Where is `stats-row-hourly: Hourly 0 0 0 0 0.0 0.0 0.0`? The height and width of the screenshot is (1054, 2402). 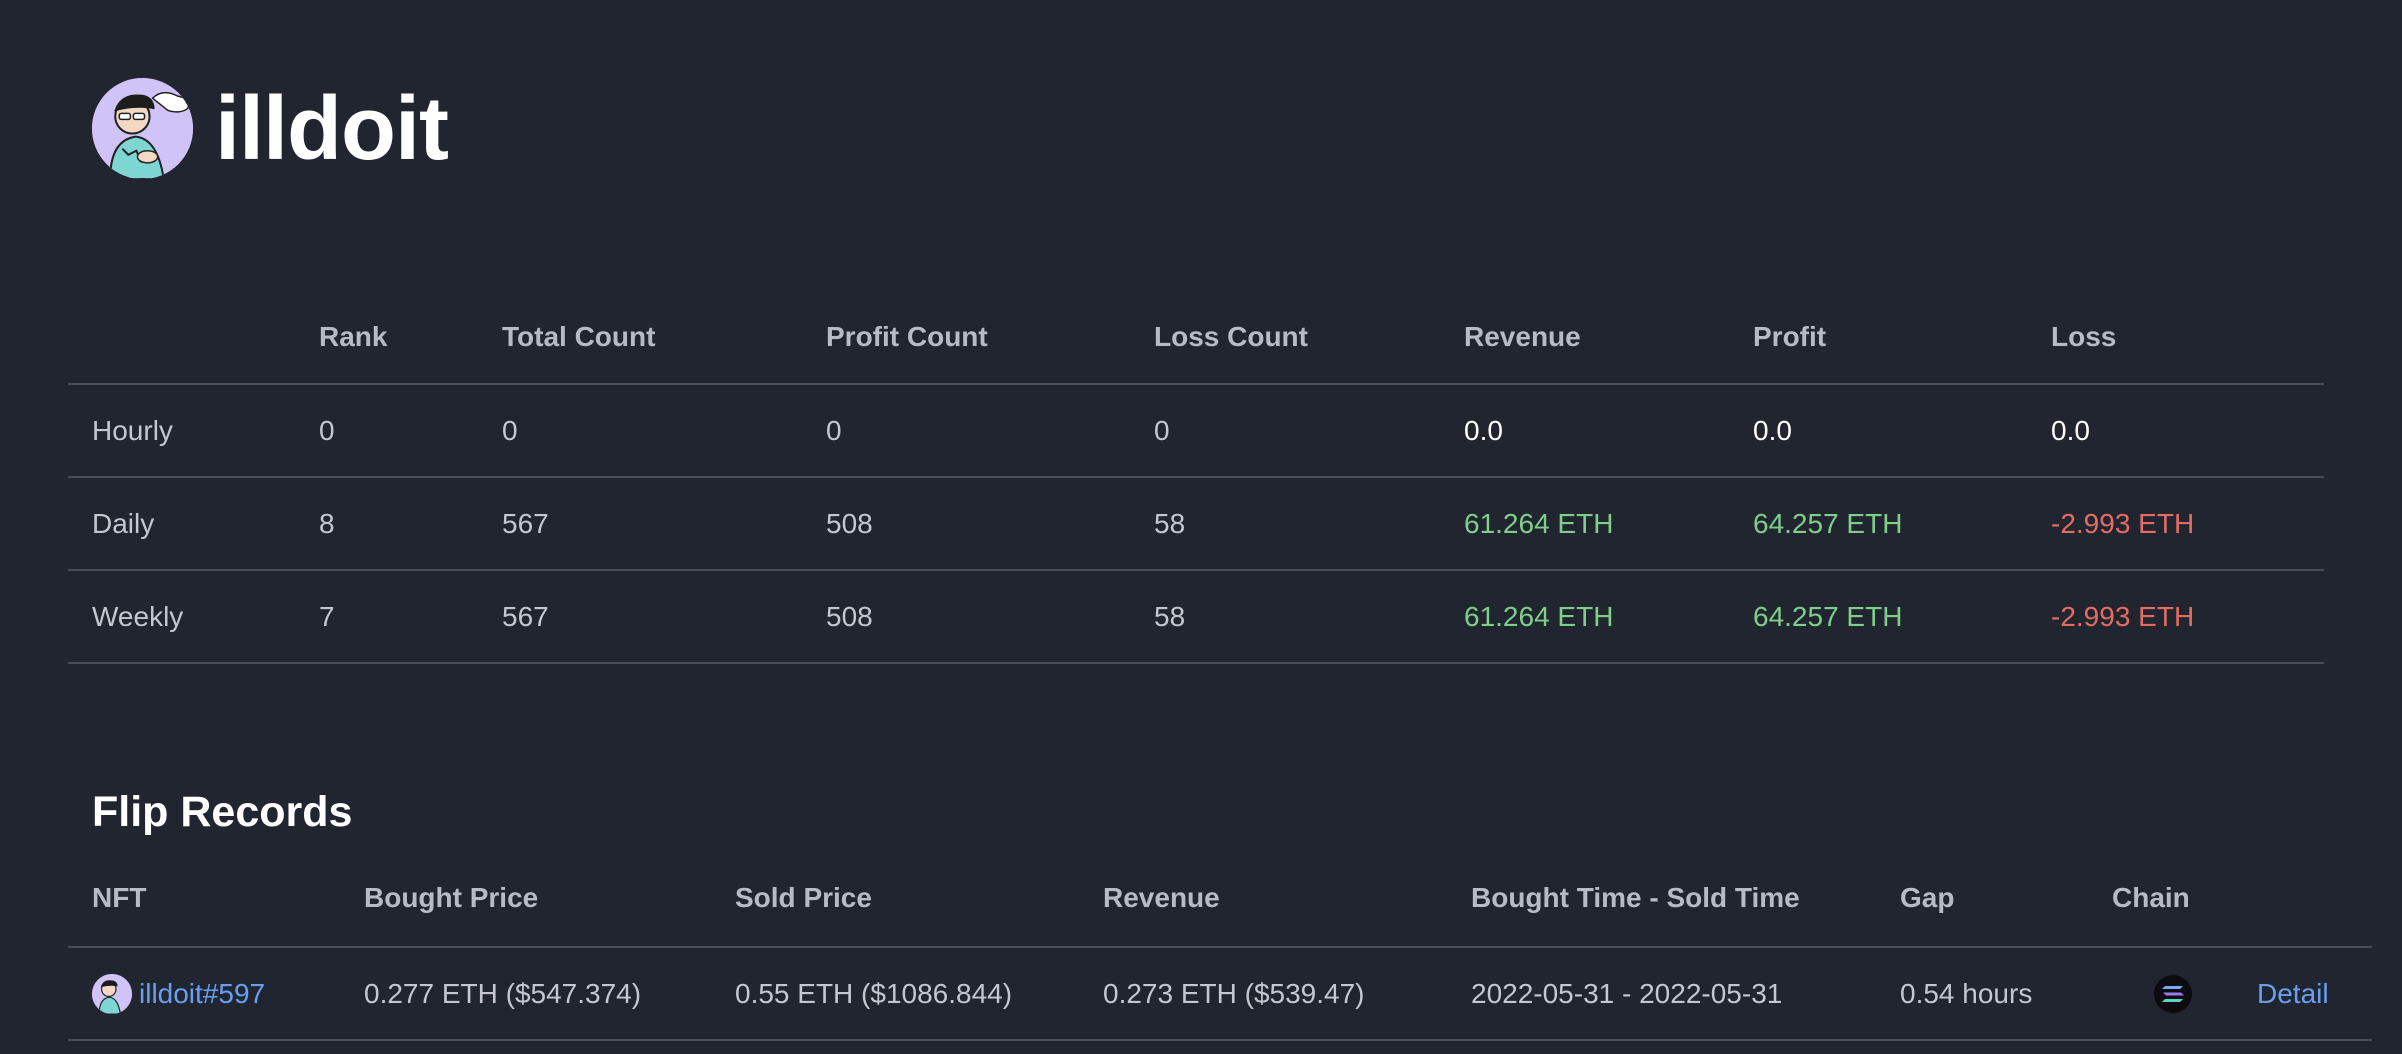 stats-row-hourly: Hourly 0 0 0 0 0.0 0.0 0.0 is located at coordinates (1196, 431).